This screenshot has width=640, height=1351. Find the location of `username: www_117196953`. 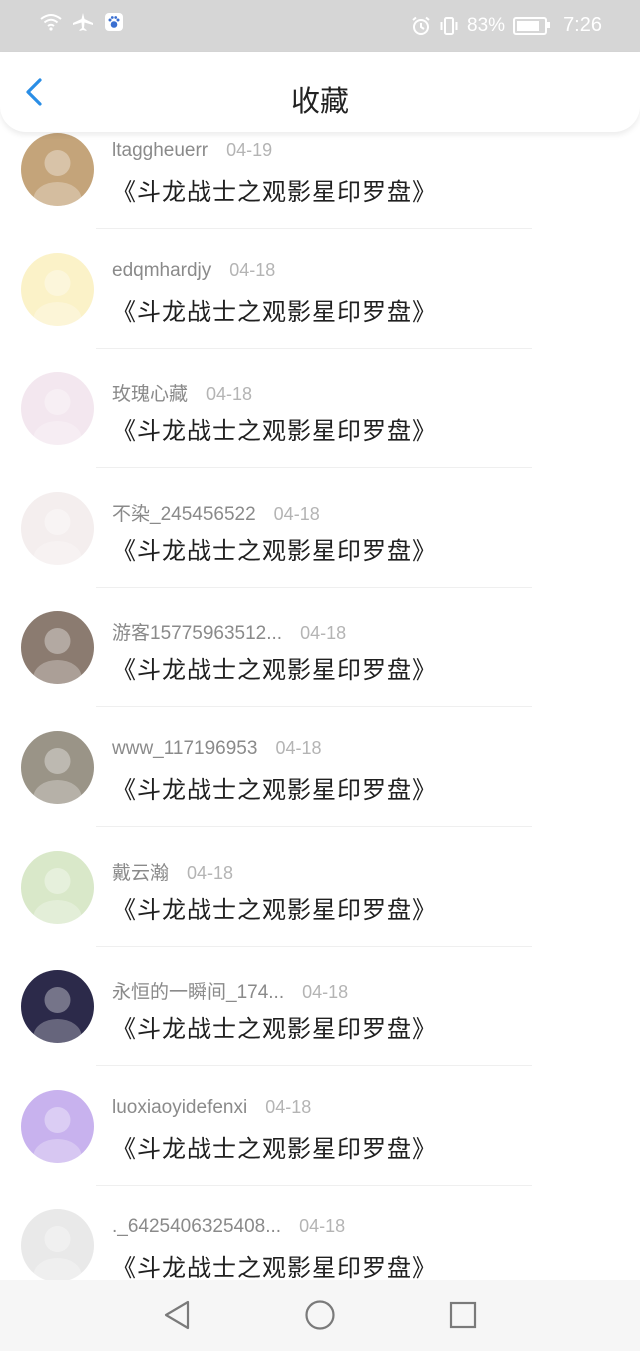

username: www_117196953 is located at coordinates (184, 749).